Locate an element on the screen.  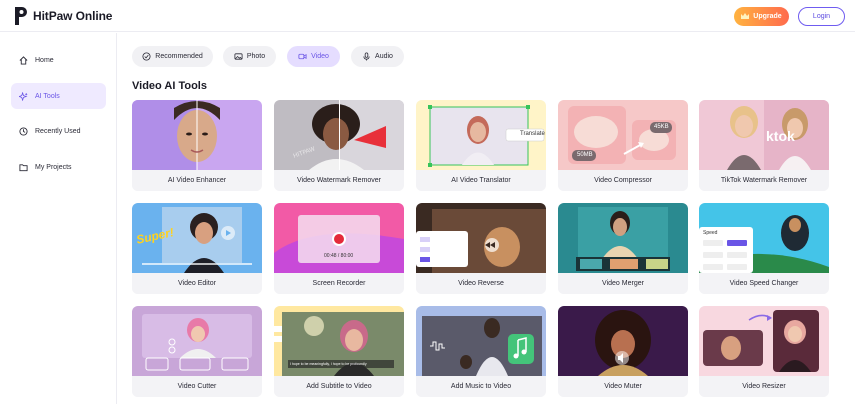
tool-card-ai-video-enhancer: AI Video Enhancer is located at coordinates (197, 145).